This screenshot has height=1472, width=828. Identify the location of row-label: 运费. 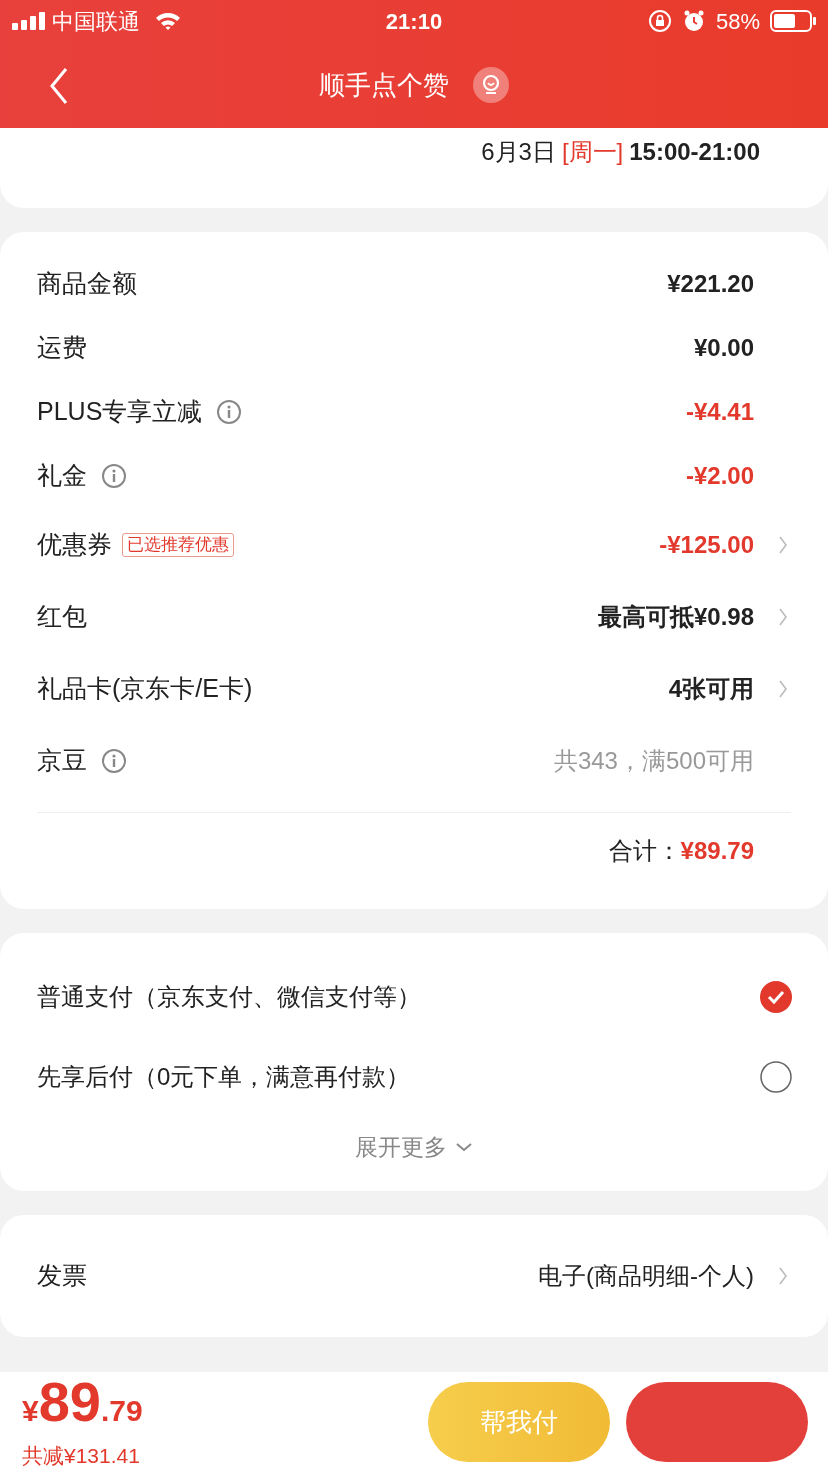
(62, 348).